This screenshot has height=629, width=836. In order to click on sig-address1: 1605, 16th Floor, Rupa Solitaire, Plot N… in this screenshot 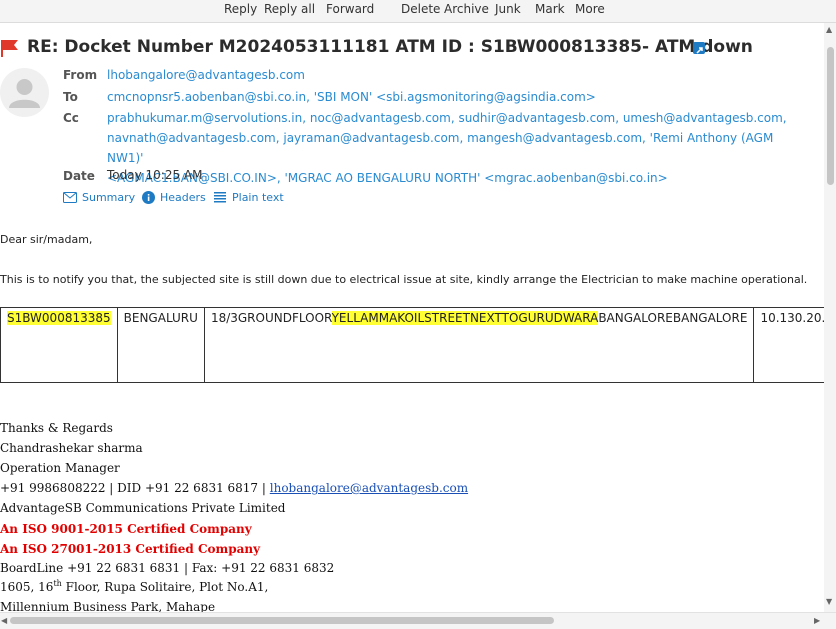, I will do `click(134, 586)`.